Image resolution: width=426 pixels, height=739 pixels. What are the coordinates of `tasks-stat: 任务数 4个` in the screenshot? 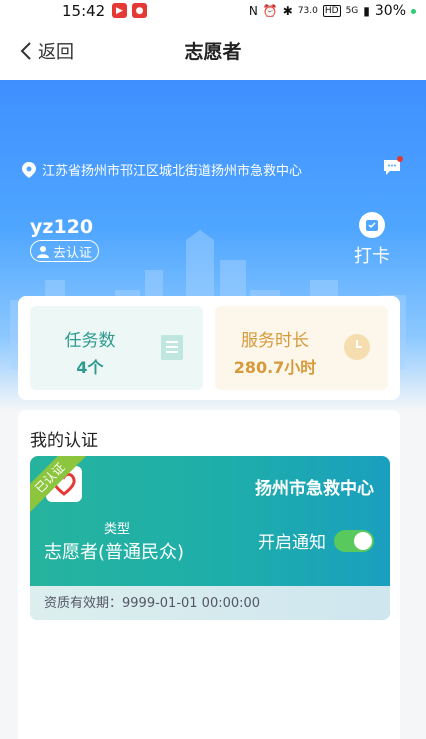 It's located at (116, 348).